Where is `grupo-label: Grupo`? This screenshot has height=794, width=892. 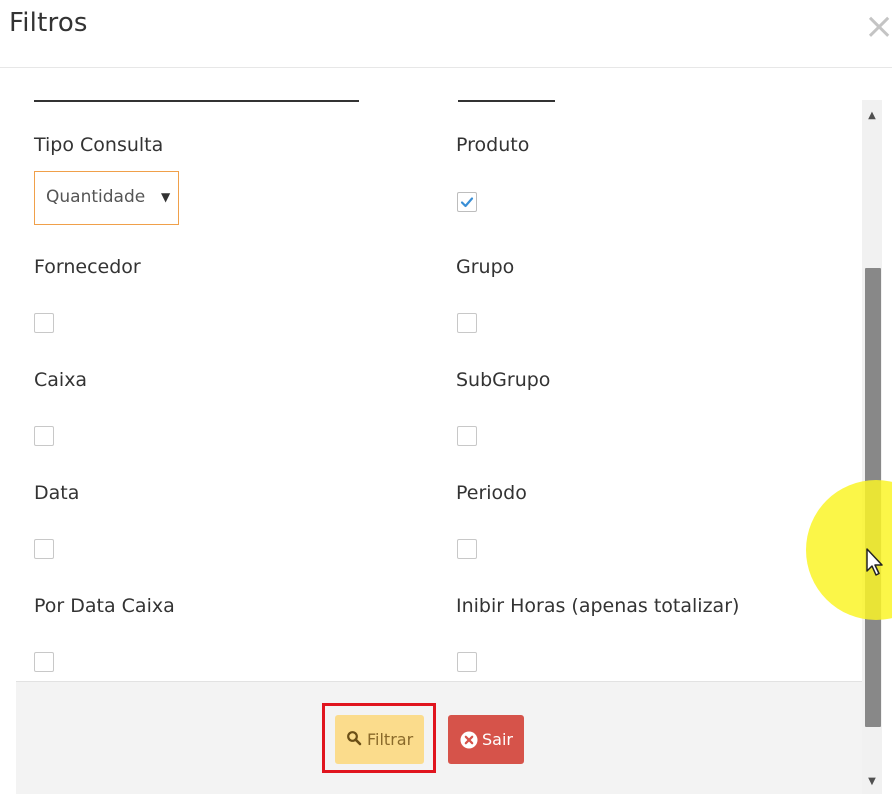
grupo-label: Grupo is located at coordinates (485, 267).